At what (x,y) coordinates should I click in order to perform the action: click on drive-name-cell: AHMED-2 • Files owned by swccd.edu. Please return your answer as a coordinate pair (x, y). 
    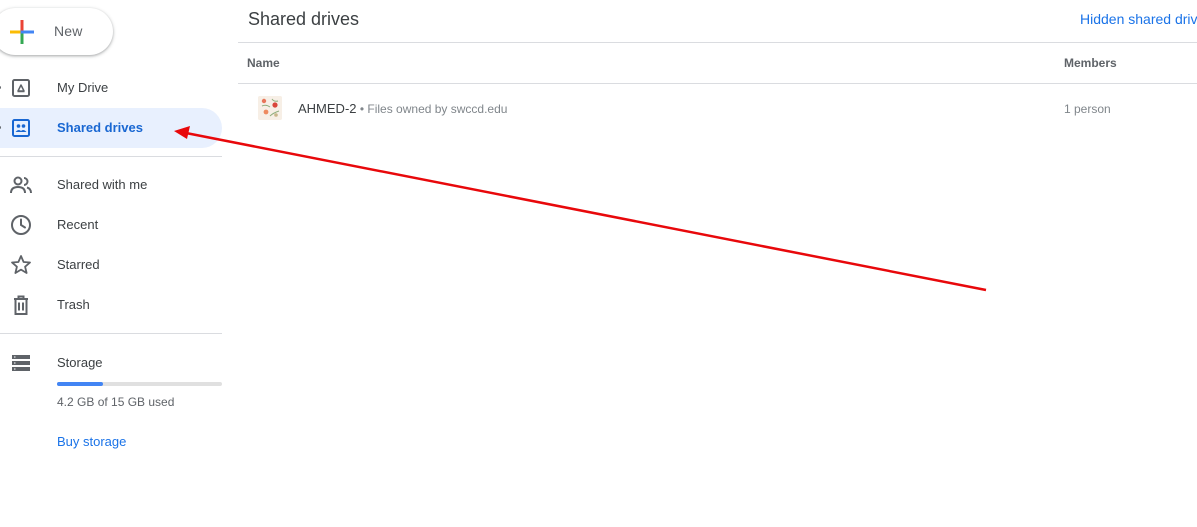
    Looking at the image, I should click on (402, 108).